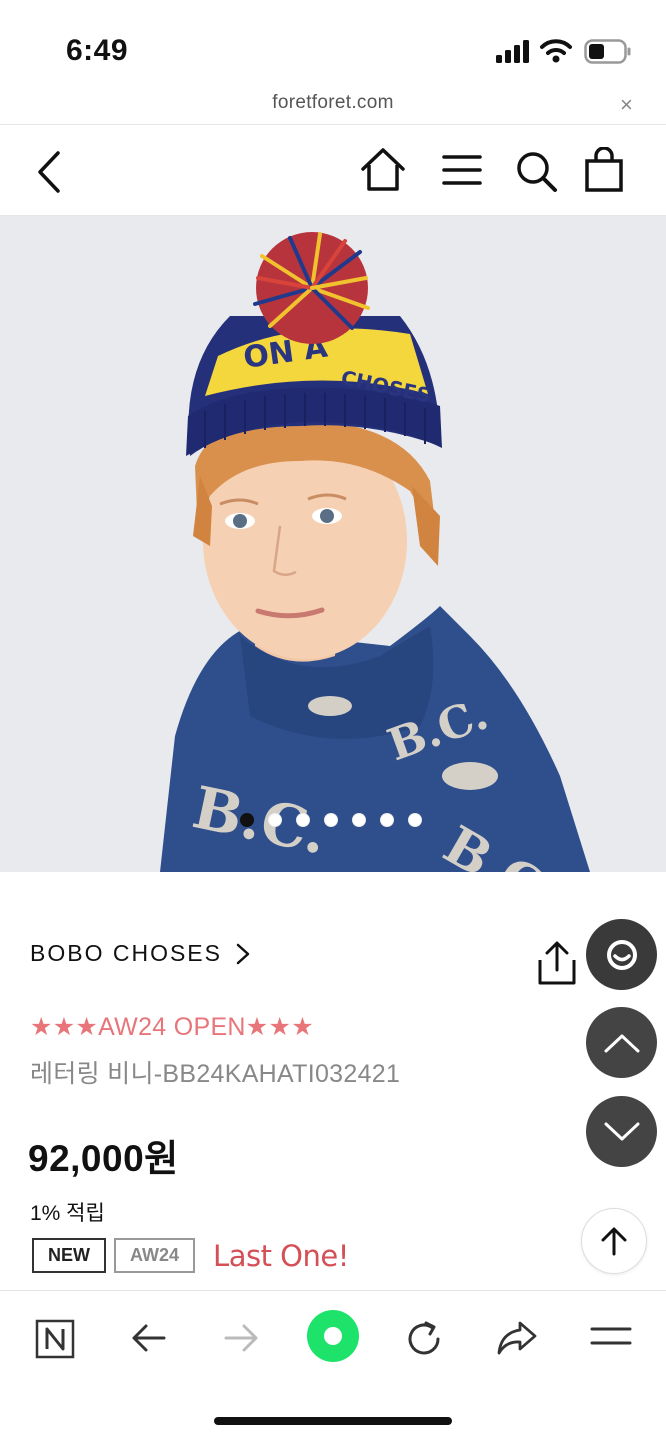  What do you see at coordinates (333, 1421) in the screenshot?
I see `home-indicator` at bounding box center [333, 1421].